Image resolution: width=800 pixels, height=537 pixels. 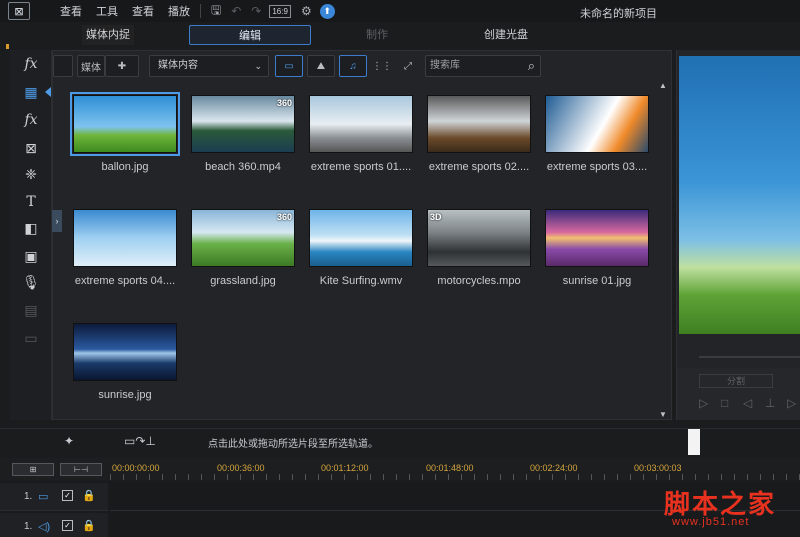 I want to click on media-label: sunrise.jpg, so click(x=125, y=395).